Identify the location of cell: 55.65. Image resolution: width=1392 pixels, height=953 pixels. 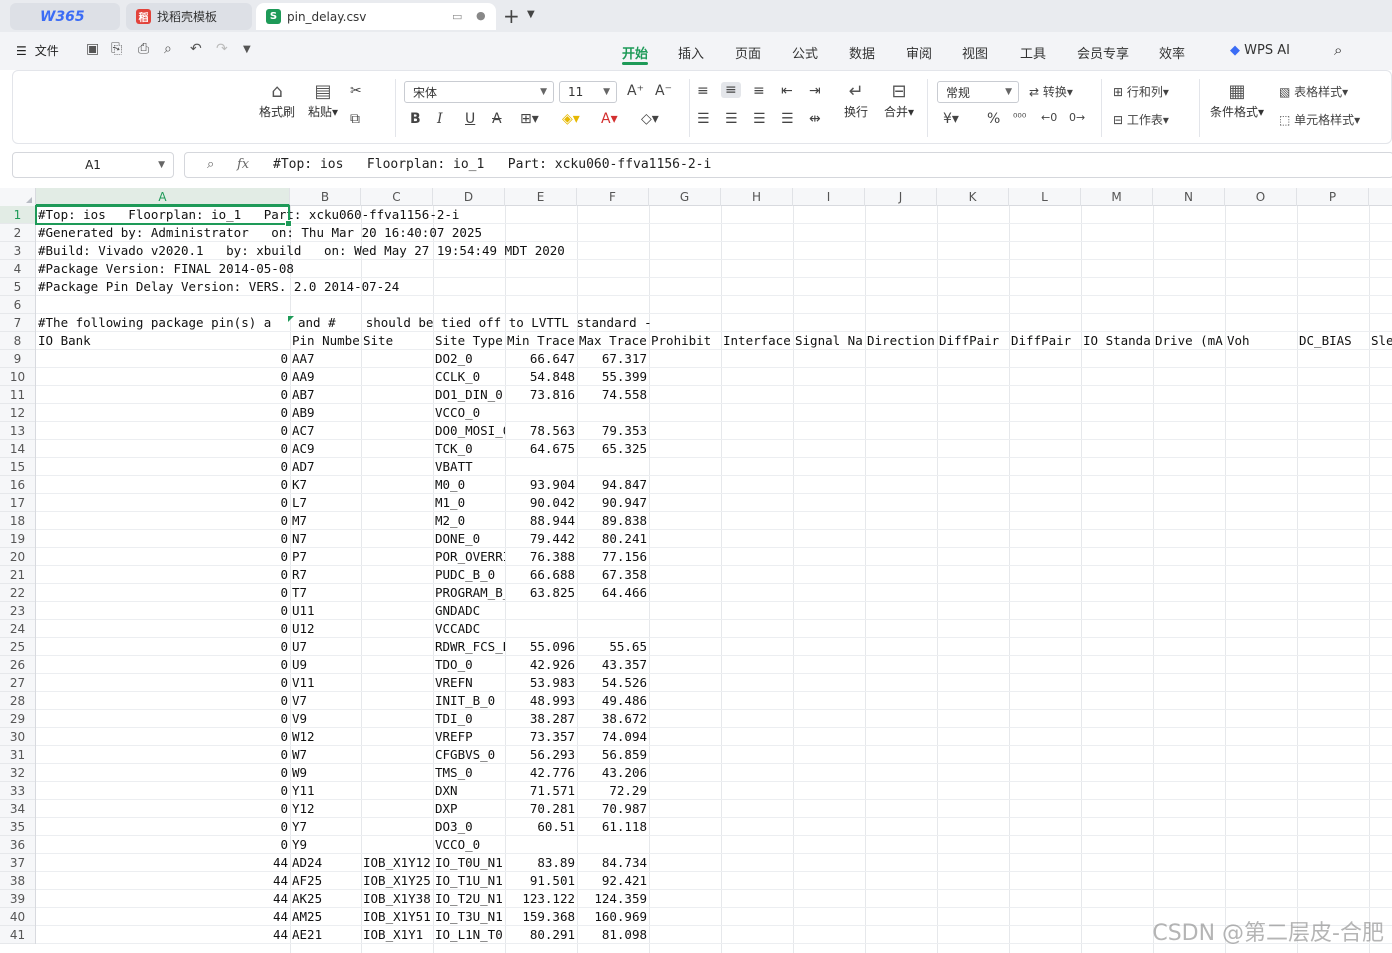
(613, 647).